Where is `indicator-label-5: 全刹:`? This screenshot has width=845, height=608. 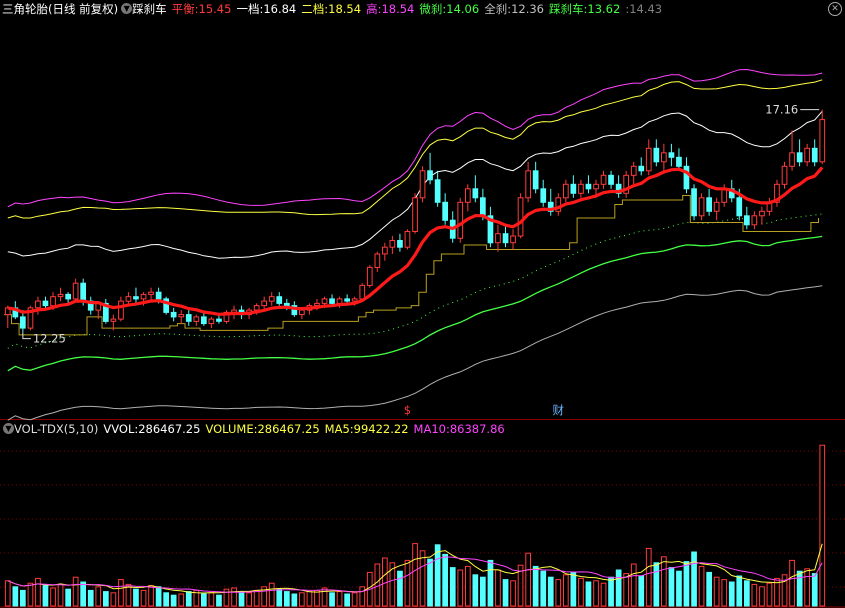
indicator-label-5: 全刹: is located at coordinates (498, 9).